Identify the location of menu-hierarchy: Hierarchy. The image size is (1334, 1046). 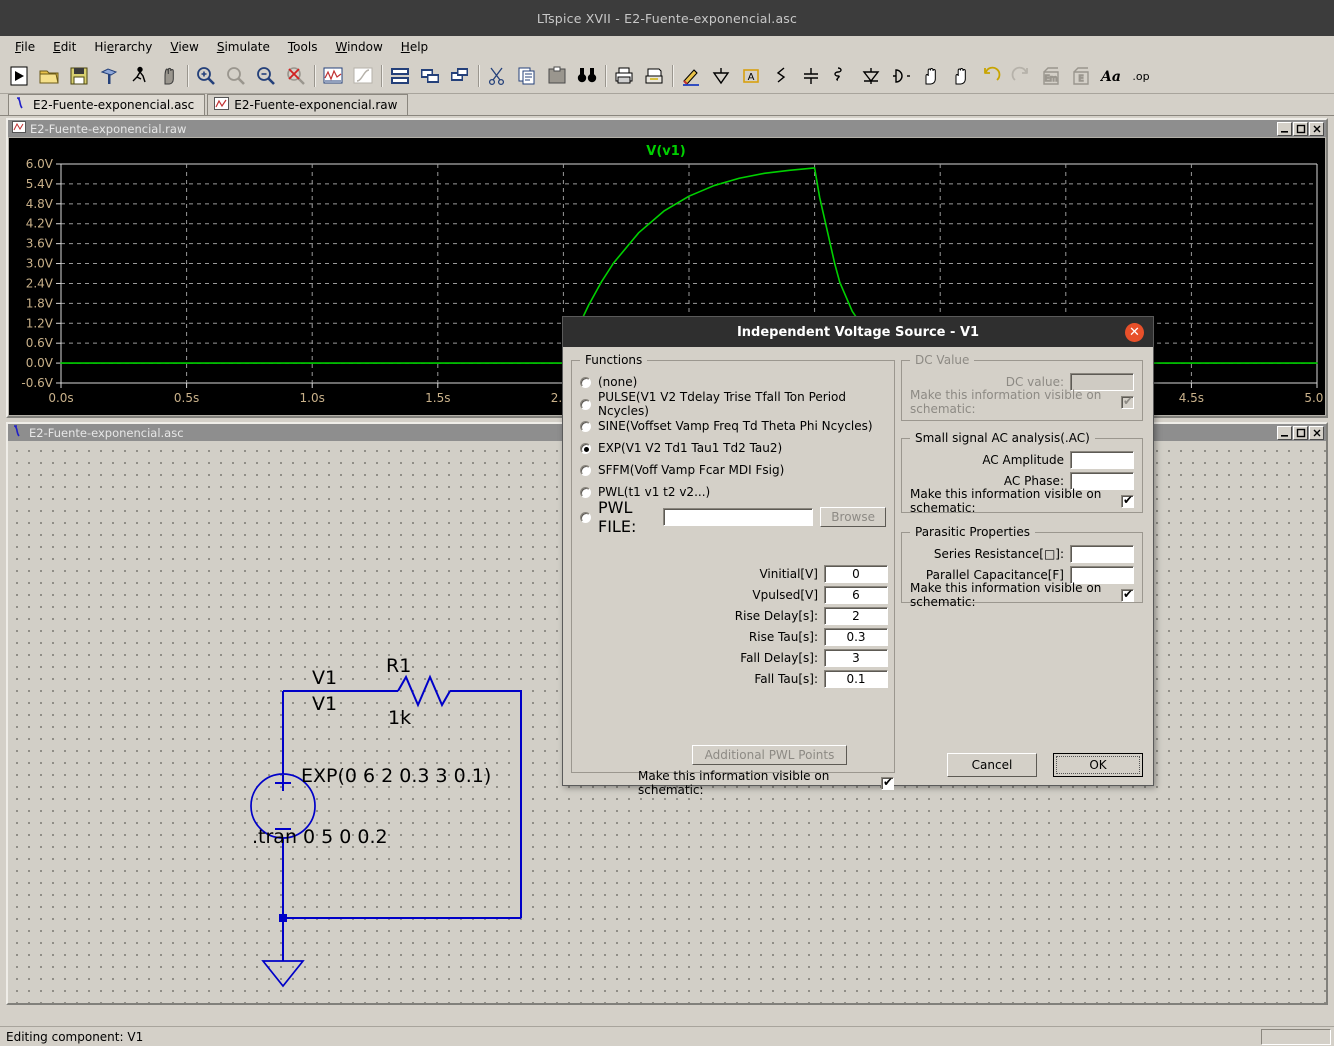
(123, 47).